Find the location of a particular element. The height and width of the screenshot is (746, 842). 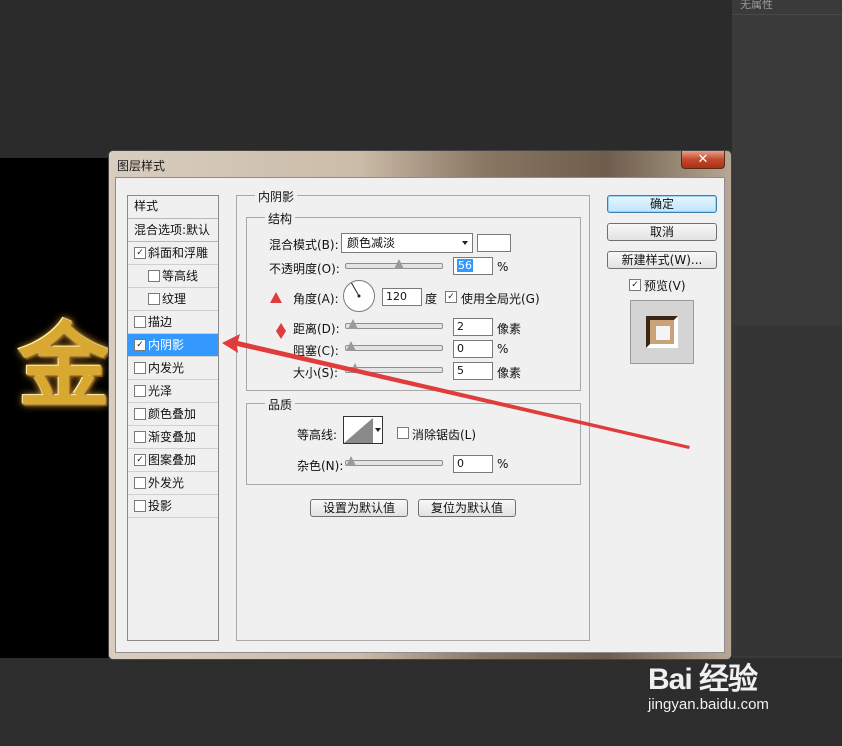

annotation-arrow is located at coordinates (456, 391).